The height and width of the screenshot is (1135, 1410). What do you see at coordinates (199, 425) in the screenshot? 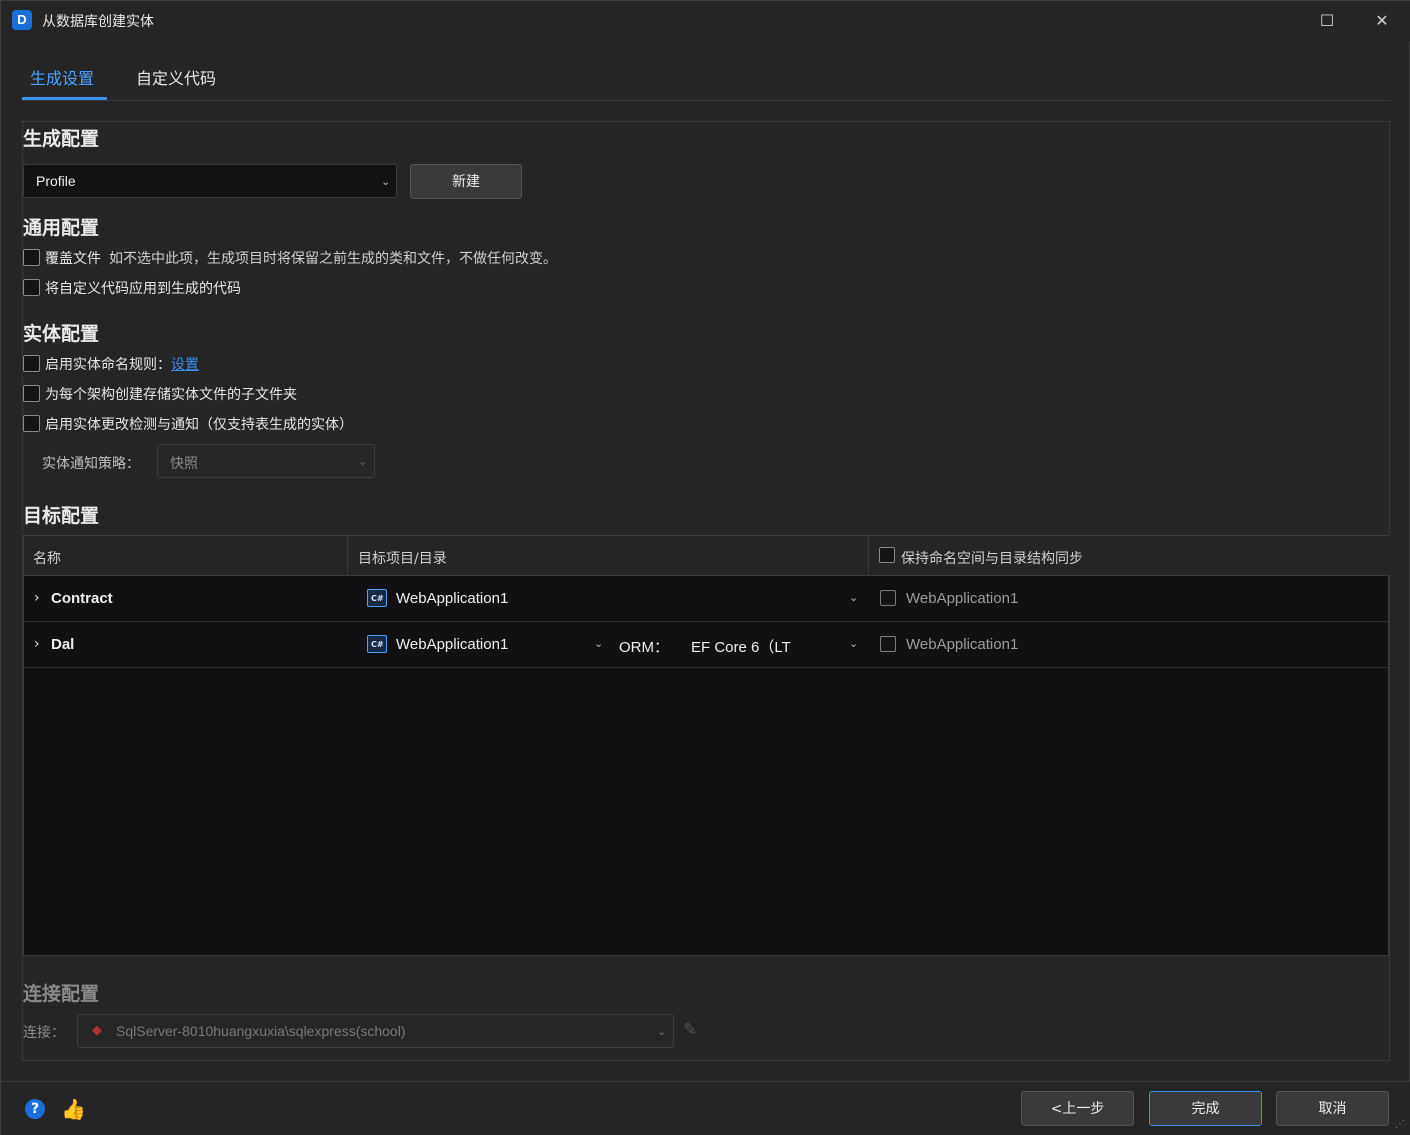
I see `change-detection-label: 启用实体更改检测与通知（仅支持表生成的实体）` at bounding box center [199, 425].